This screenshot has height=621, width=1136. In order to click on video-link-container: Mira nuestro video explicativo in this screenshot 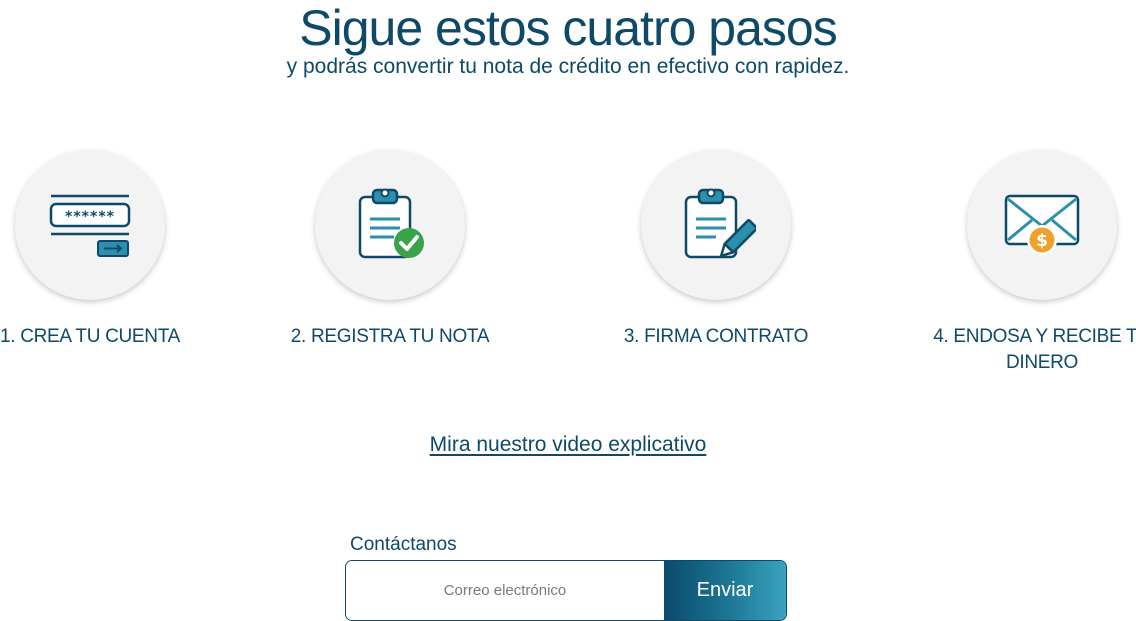, I will do `click(568, 445)`.